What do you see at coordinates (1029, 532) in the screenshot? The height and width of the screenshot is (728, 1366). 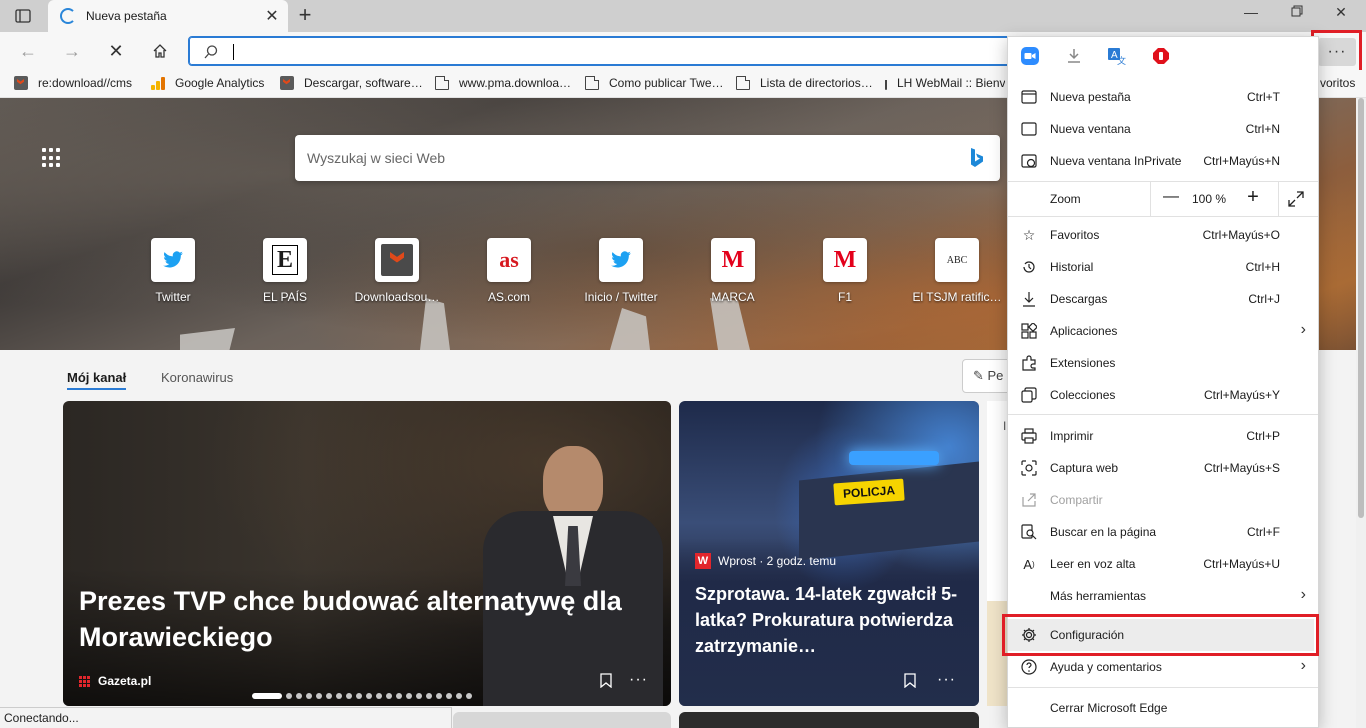 I see `find-icon` at bounding box center [1029, 532].